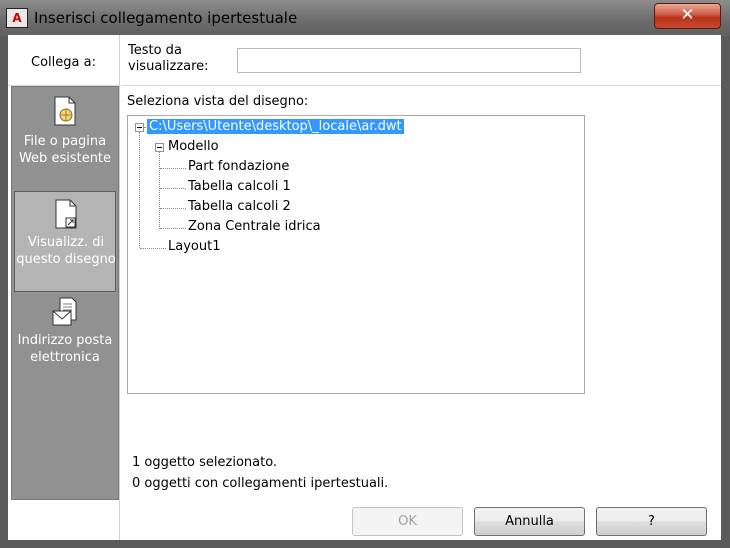  I want to click on tree-node-root: C:\Users\Utente\desktop\_locale\ar.dwt, so click(275, 127).